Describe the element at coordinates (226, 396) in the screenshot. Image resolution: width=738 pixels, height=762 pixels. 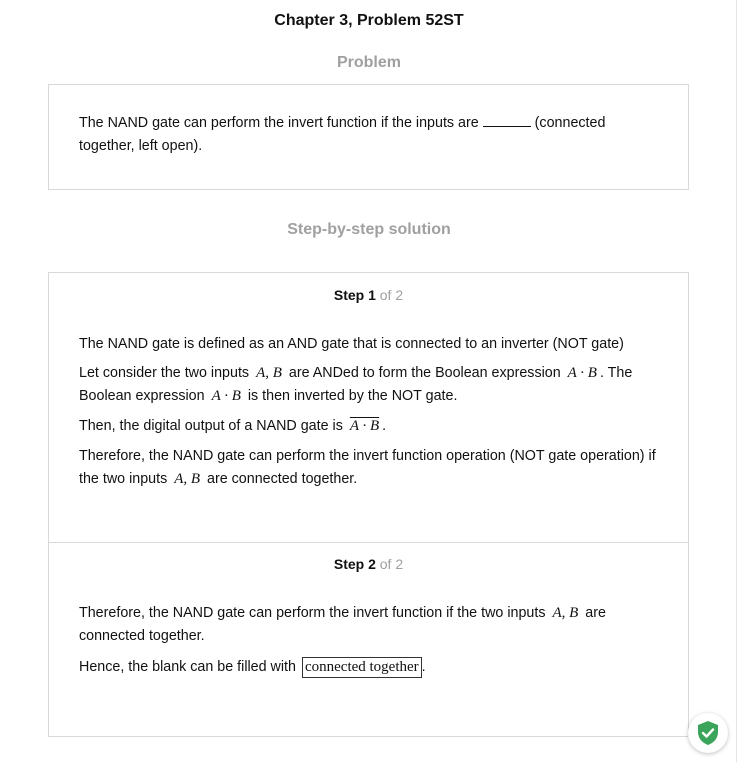
I see `step-1-p2-math-and-2: A · B` at that location.